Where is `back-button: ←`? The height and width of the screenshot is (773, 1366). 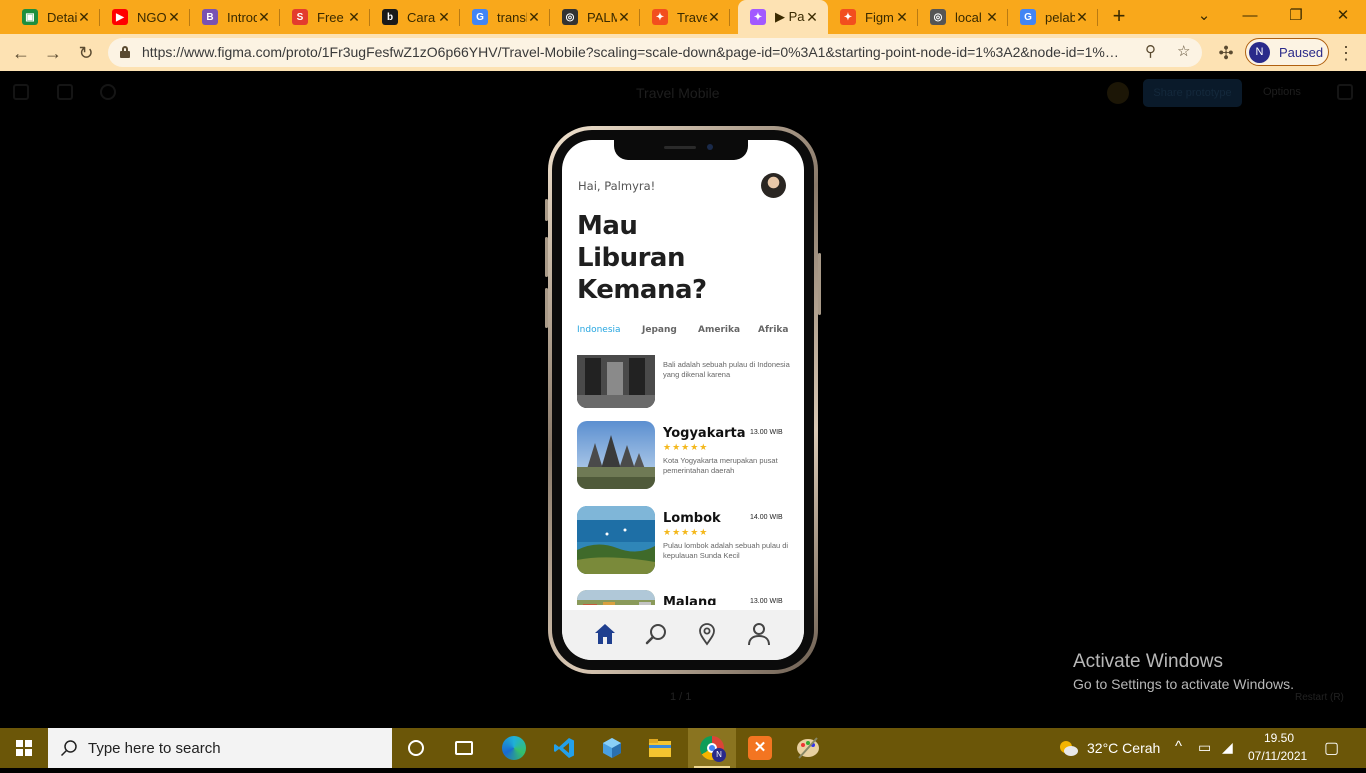
back-button: ← is located at coordinates (21, 53).